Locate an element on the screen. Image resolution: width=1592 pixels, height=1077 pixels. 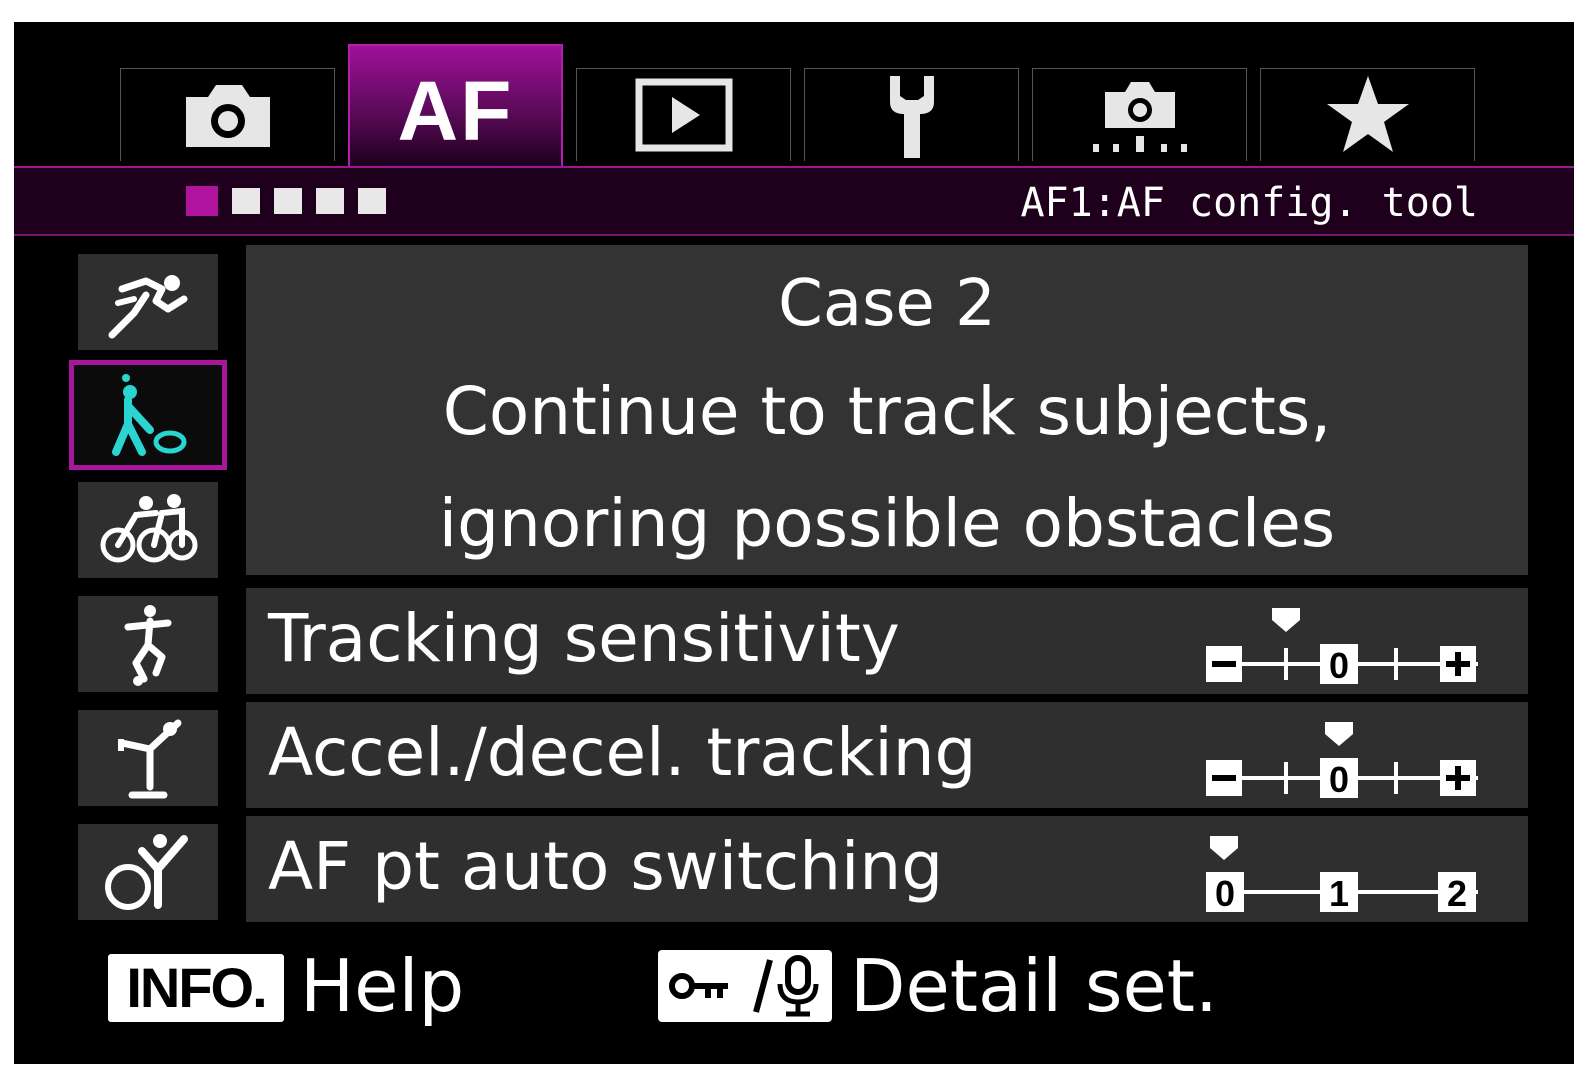
case-1-button is located at coordinates (148, 302).